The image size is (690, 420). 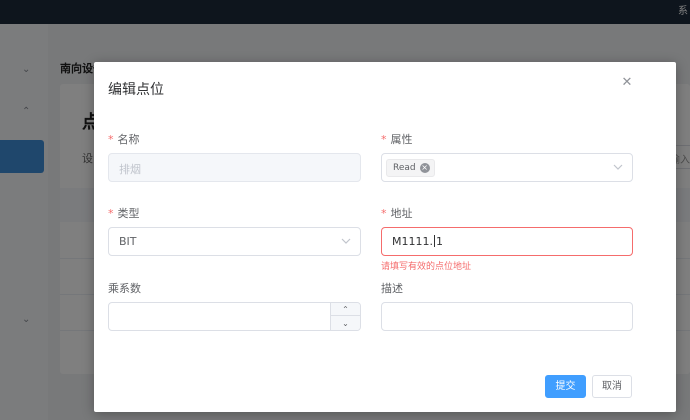 I want to click on attribute-label: * 属性, so click(x=397, y=139).